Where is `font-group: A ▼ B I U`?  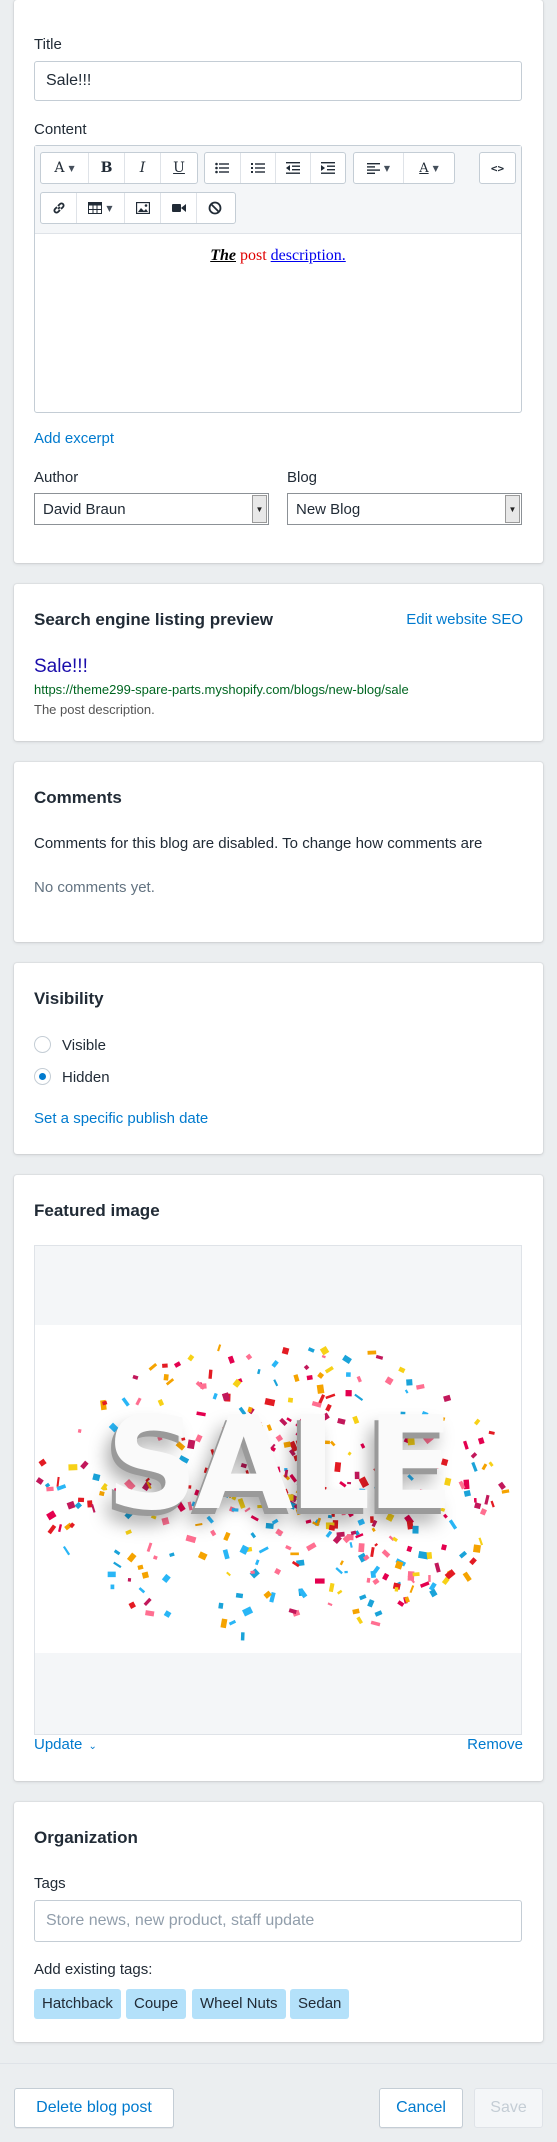 font-group: A ▼ B I U is located at coordinates (119, 168).